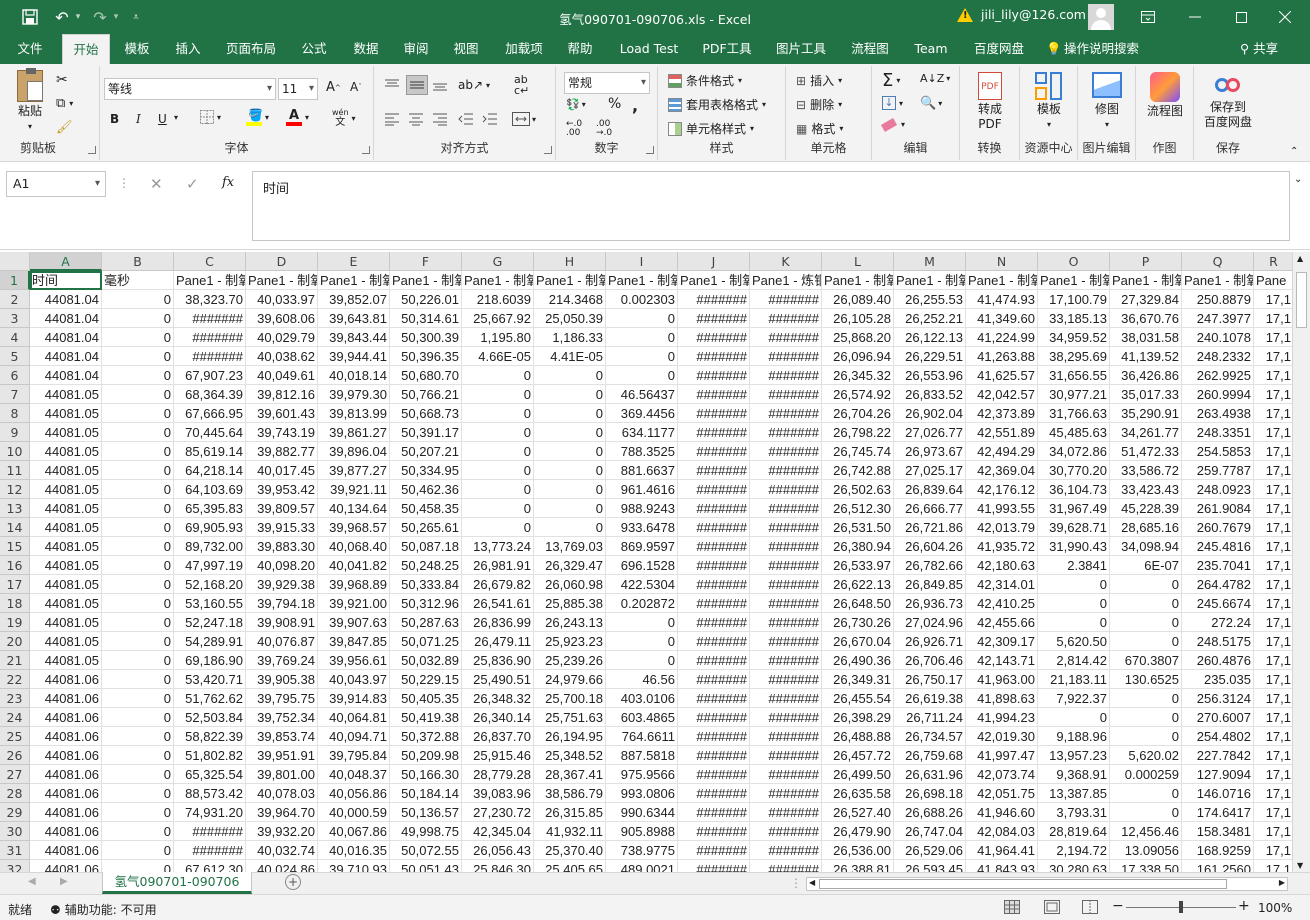 The width and height of the screenshot is (1310, 920). Describe the element at coordinates (858, 698) in the screenshot. I see `cell: 26,455.54` at that location.